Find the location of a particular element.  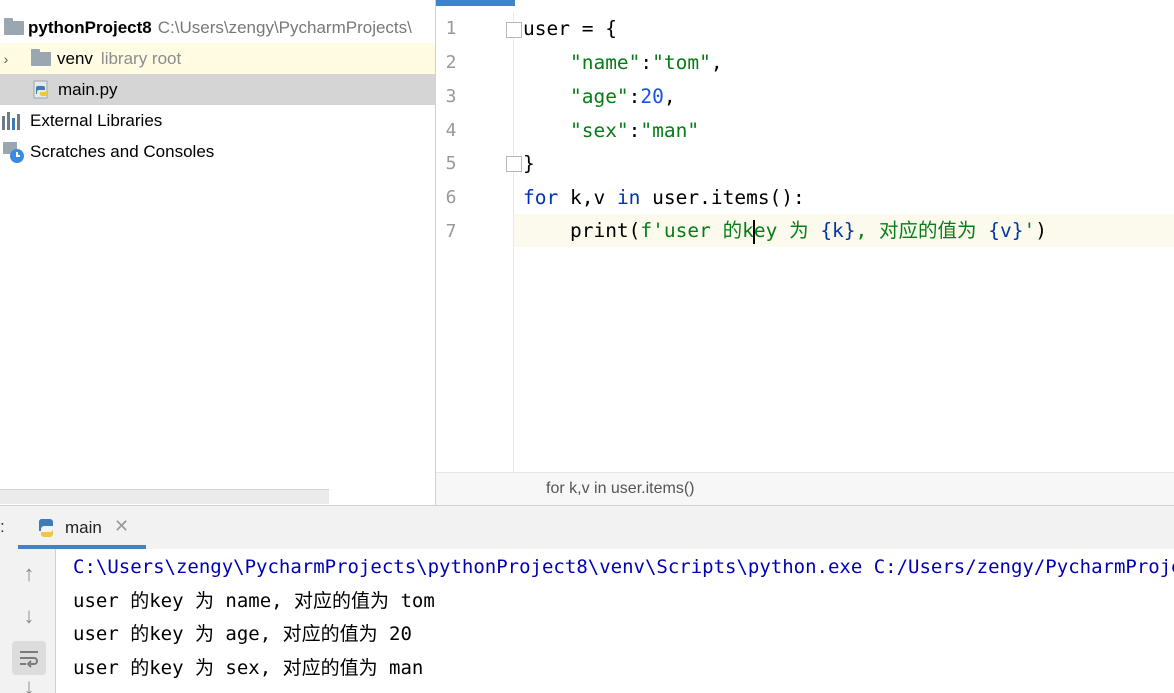

editor-tab-indicator is located at coordinates (475, 3).